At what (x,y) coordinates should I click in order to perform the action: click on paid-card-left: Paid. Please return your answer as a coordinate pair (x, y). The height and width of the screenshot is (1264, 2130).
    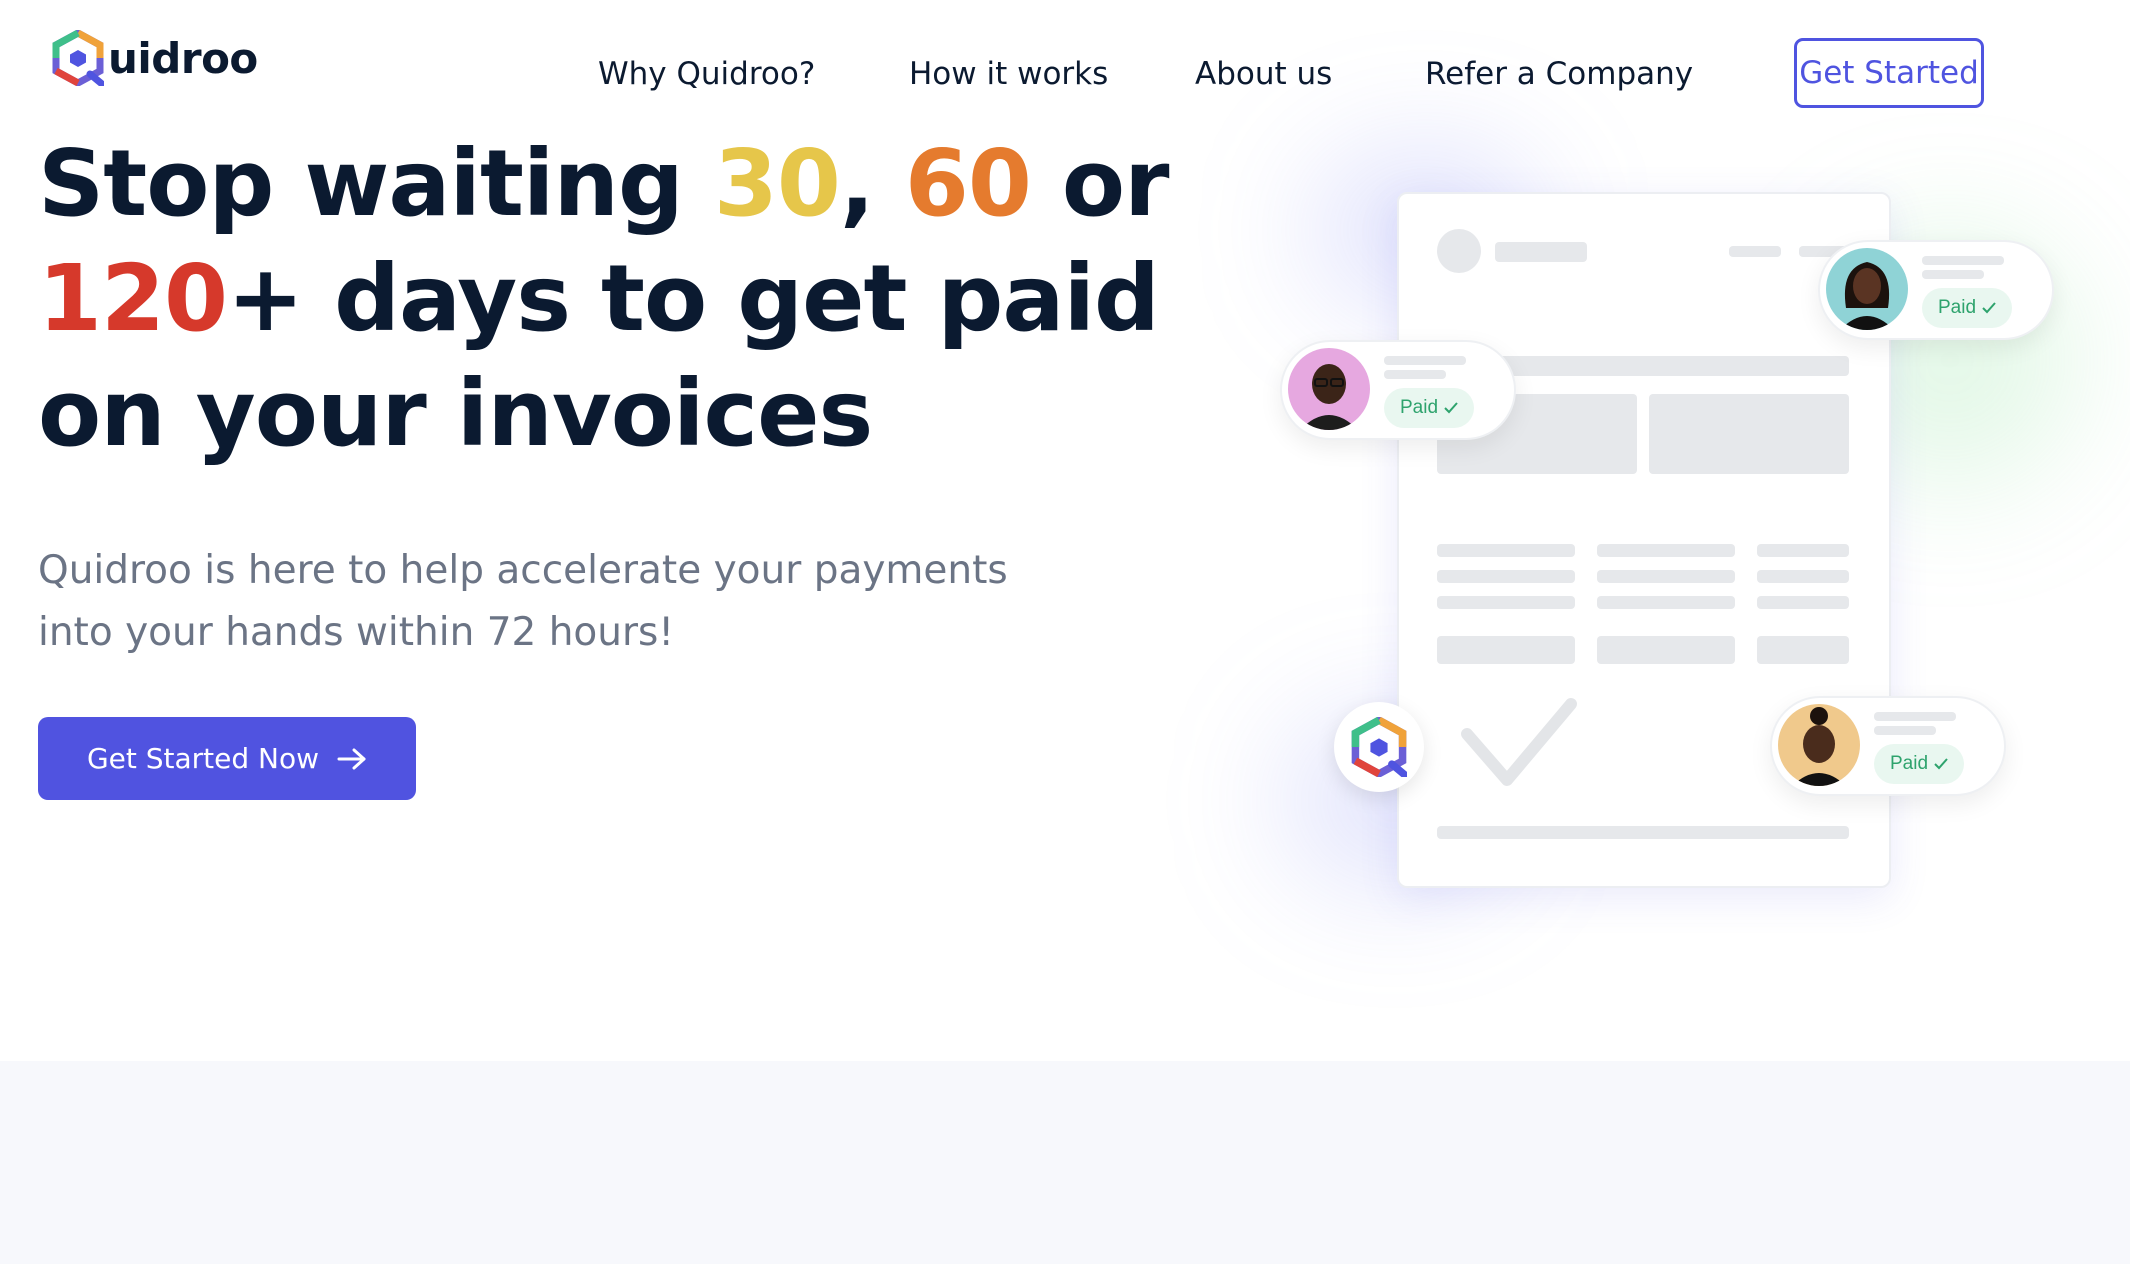
    Looking at the image, I should click on (1398, 390).